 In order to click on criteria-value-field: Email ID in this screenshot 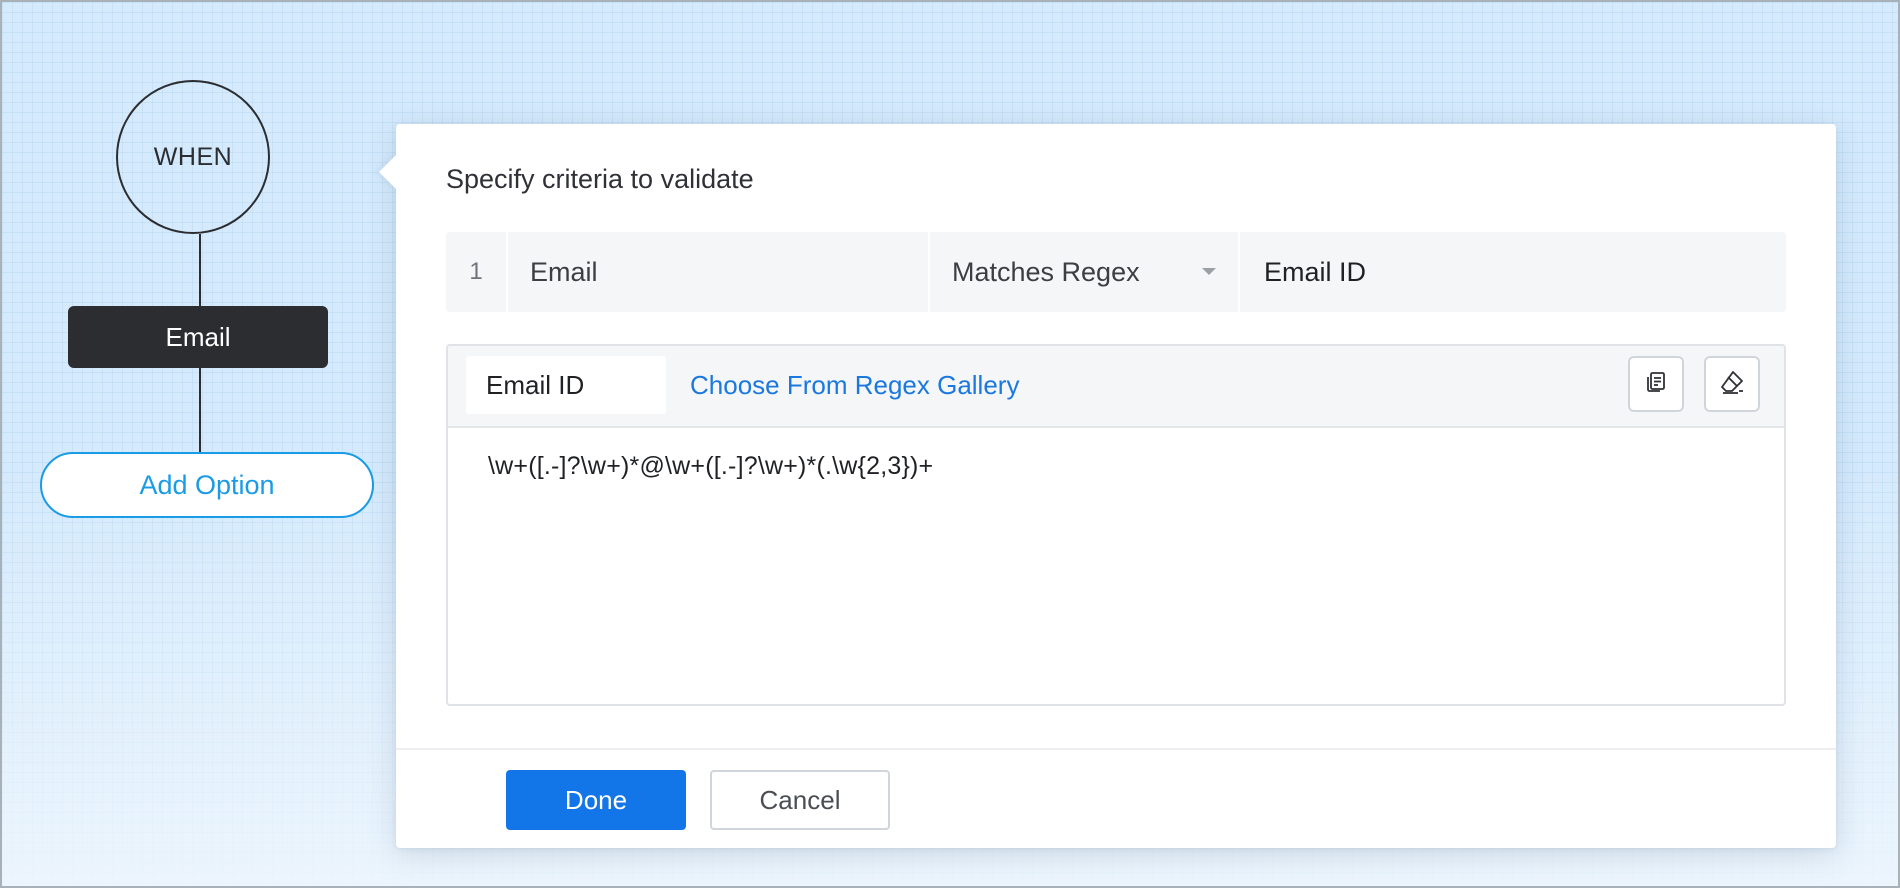, I will do `click(1513, 272)`.